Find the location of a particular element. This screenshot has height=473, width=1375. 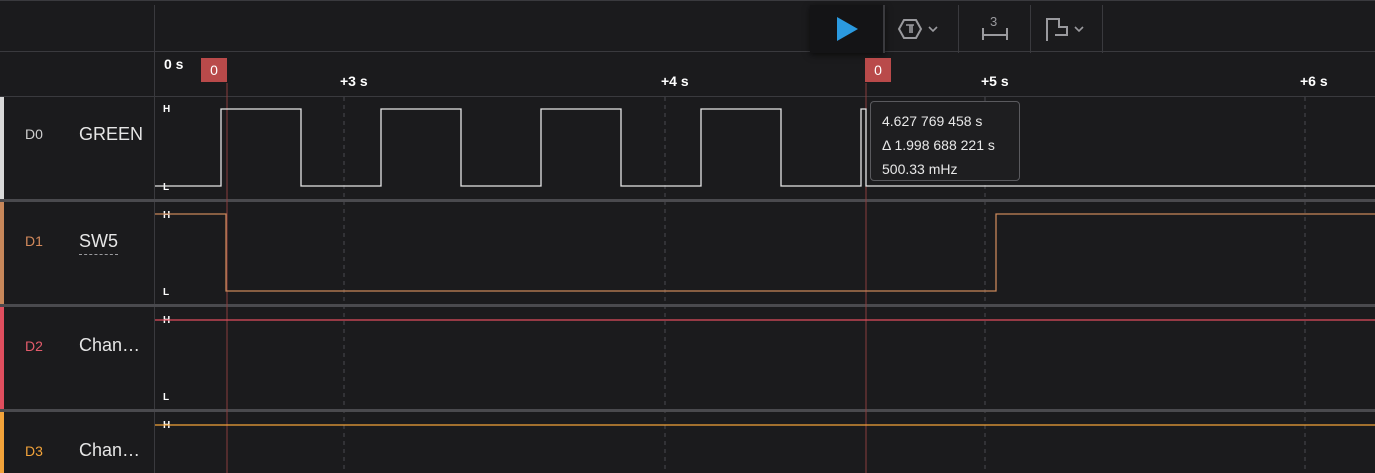

time-ruler: 0 s 0 0 +3 s +4 s +5 s +6 s is located at coordinates (687, 74).